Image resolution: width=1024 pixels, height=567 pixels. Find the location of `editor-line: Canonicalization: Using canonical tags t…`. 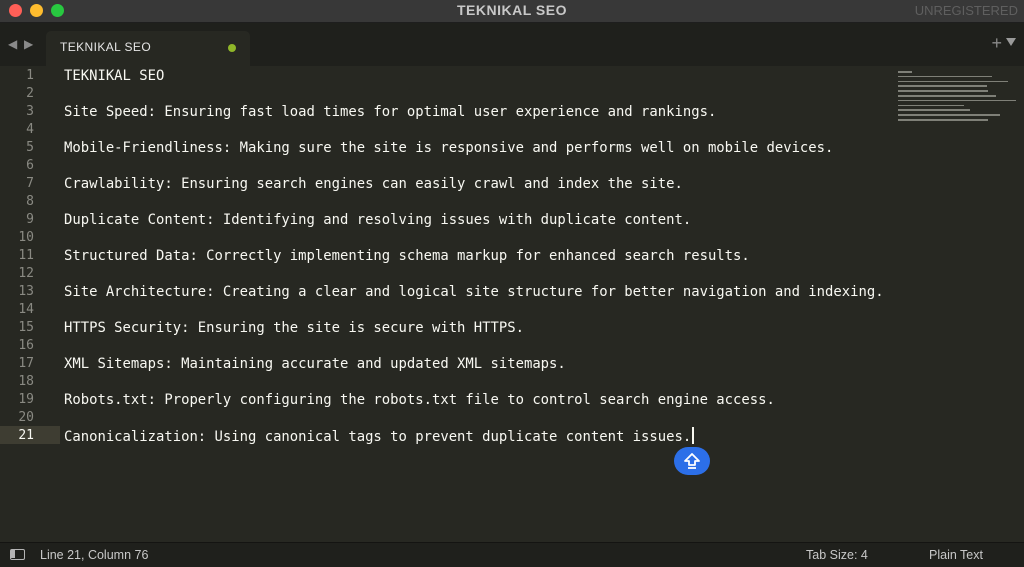

editor-line: Canonicalization: Using canonical tags t… is located at coordinates (379, 436).